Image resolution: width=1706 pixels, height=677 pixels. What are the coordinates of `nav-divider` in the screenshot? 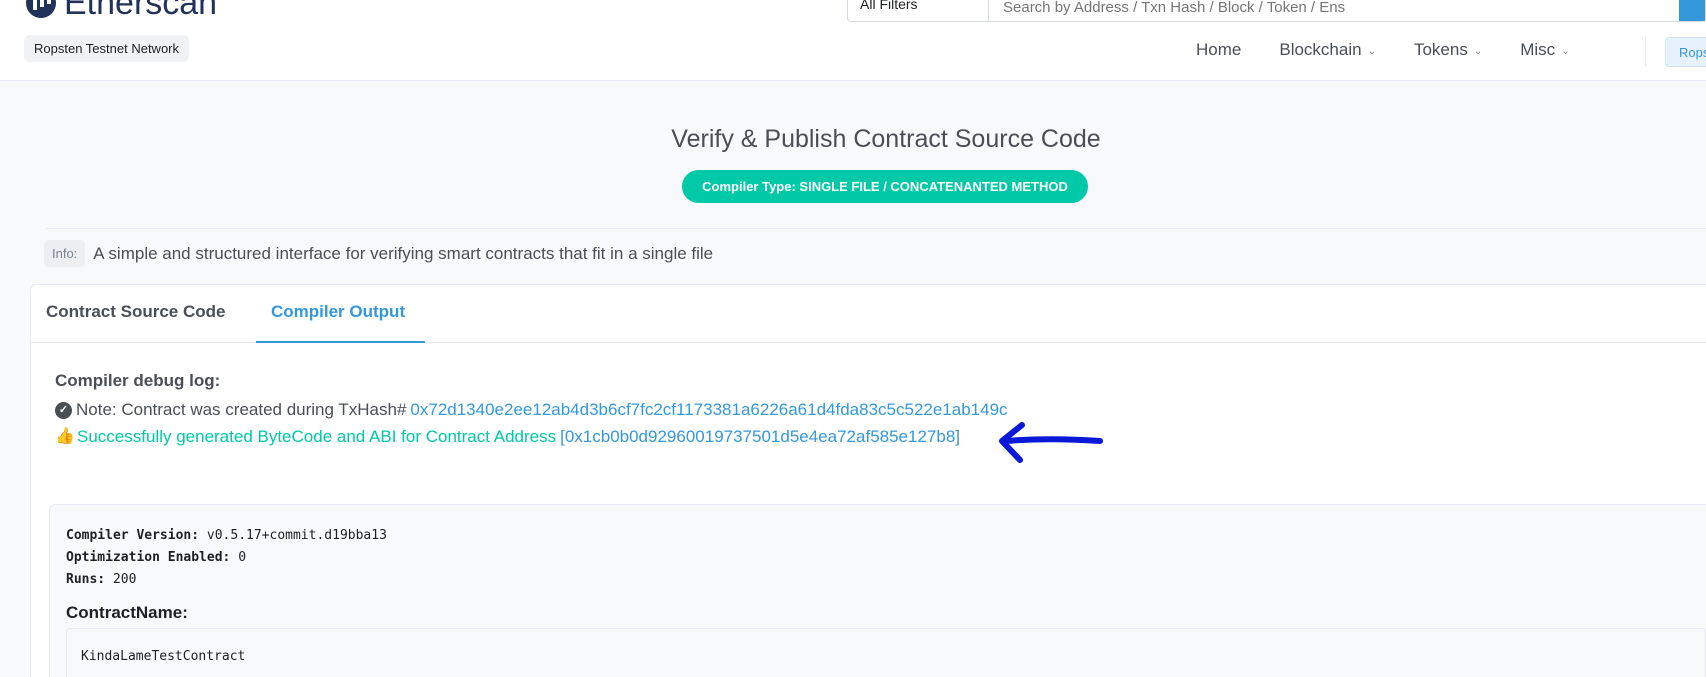 It's located at (1645, 51).